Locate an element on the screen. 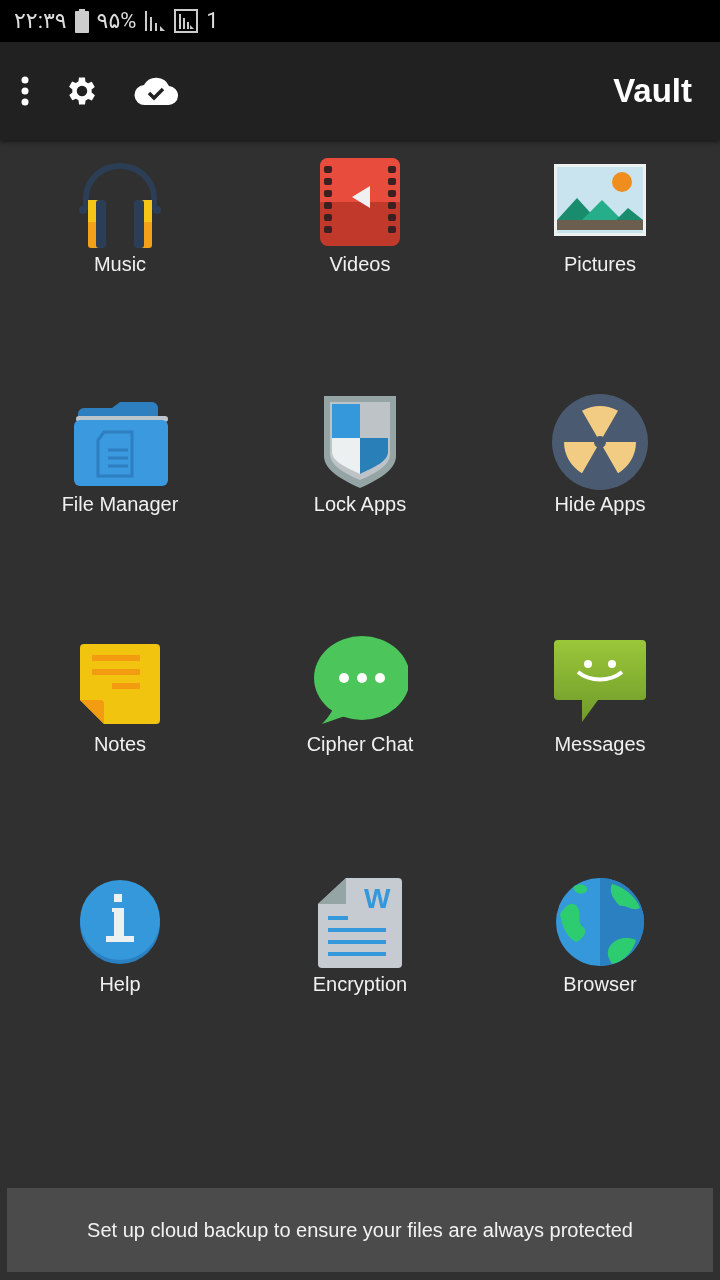  app-tile: Notes is located at coordinates (120, 754).